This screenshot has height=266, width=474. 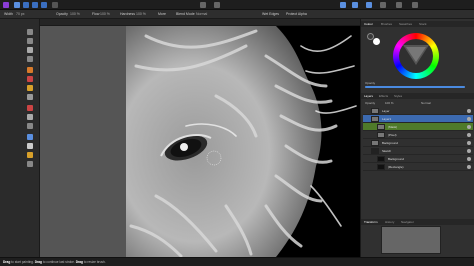 What do you see at coordinates (30, 137) in the screenshot?
I see `pen-tool-icon` at bounding box center [30, 137].